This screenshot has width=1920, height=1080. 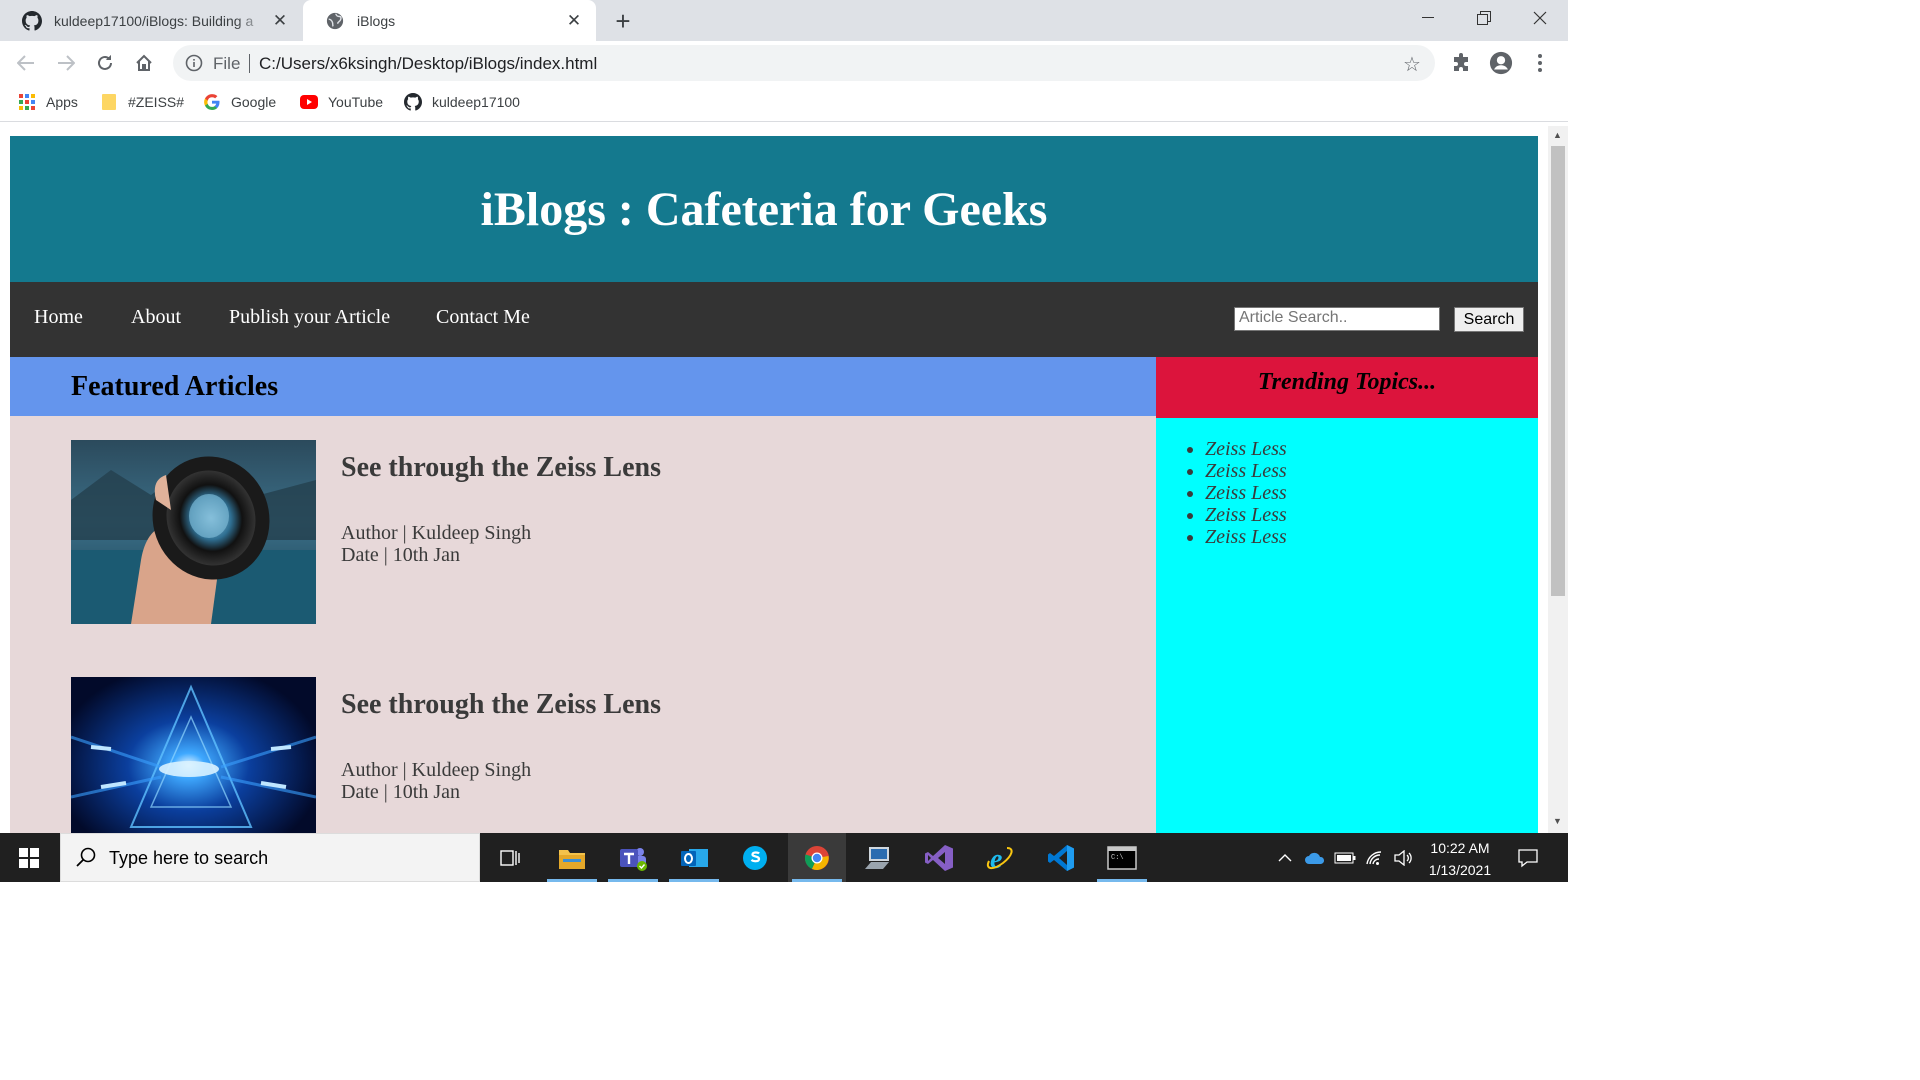 I want to click on scroll-up-arrow-icon: ▲, so click(x=1557, y=135).